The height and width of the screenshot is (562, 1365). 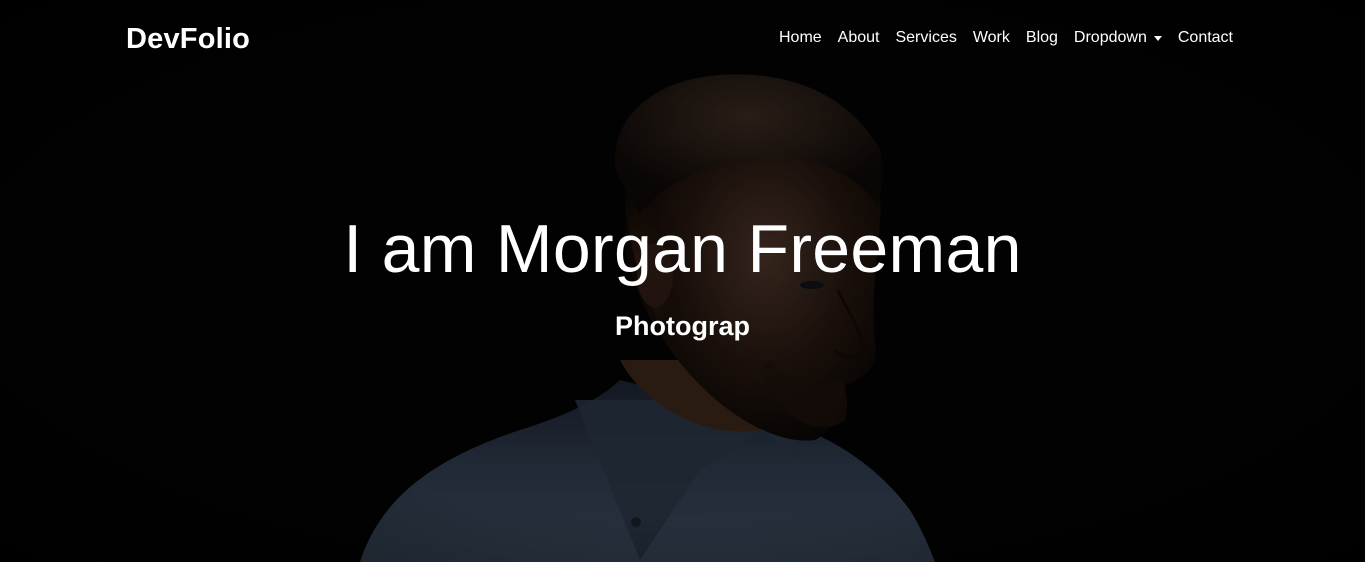 I want to click on hero-title: I am Morgan Freeman, so click(x=682, y=249).